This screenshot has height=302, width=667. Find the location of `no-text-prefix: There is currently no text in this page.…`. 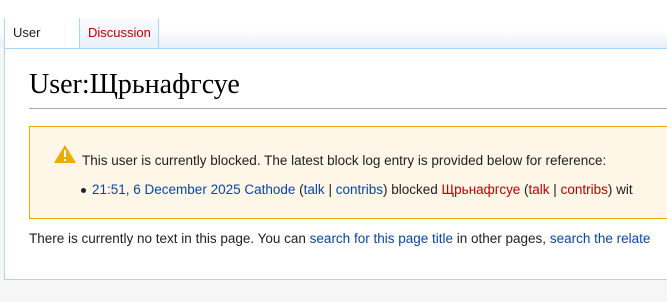

no-text-prefix: There is currently no text in this page.… is located at coordinates (169, 238).